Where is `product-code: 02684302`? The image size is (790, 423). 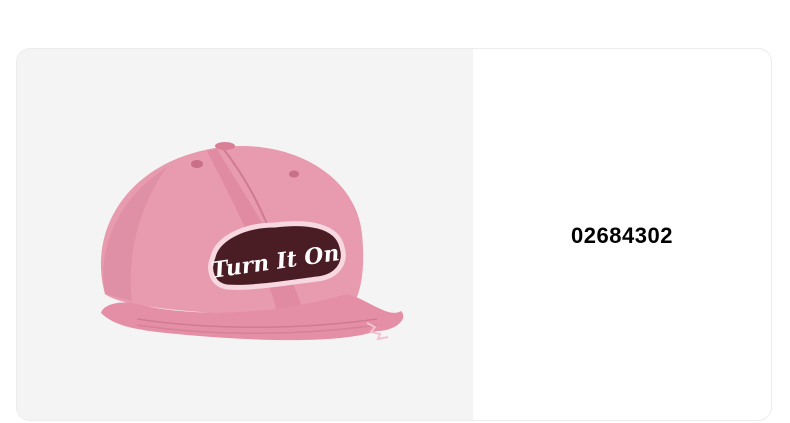
product-code: 02684302 is located at coordinates (622, 235).